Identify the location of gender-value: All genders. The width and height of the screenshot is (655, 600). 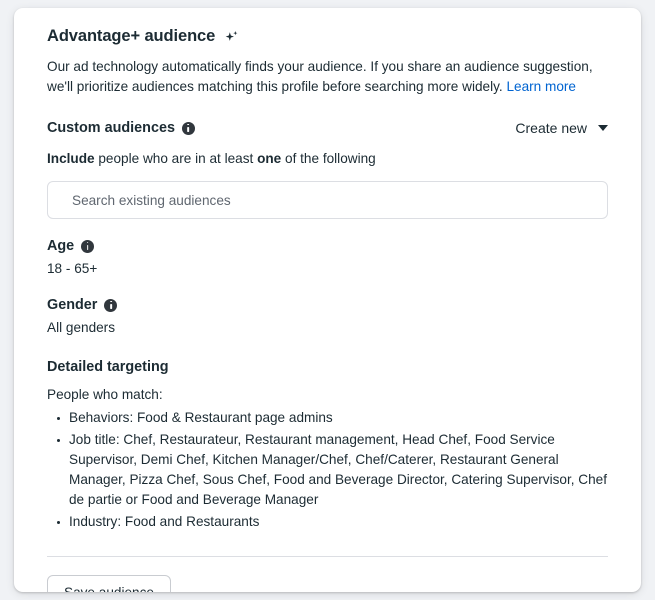
(81, 327).